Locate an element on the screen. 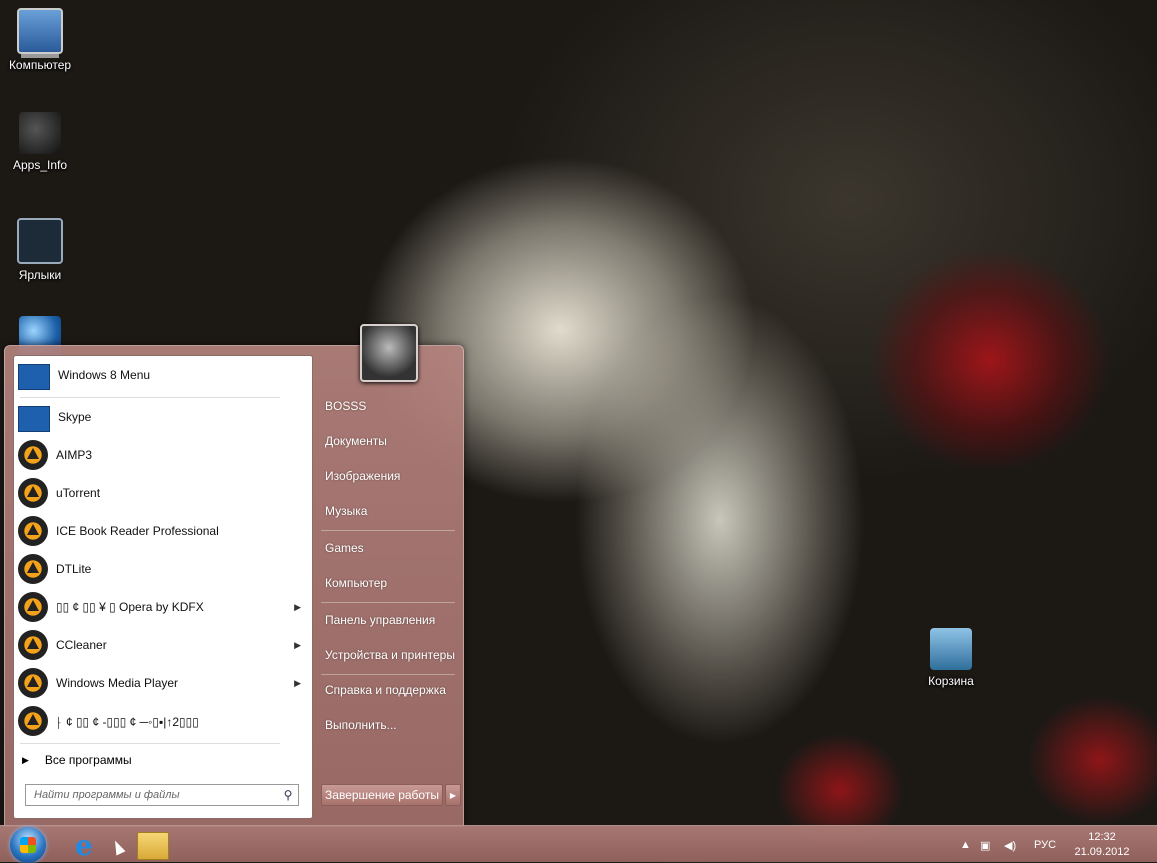 The image size is (1157, 863). place-user-folder: BOSSS is located at coordinates (393, 406).